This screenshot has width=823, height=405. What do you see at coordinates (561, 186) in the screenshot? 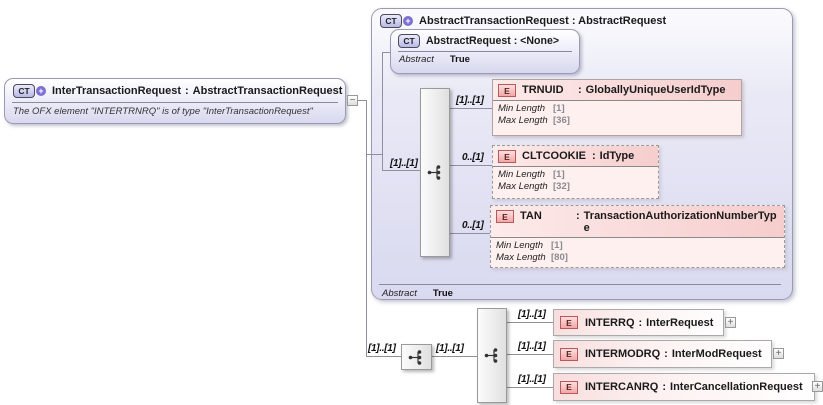
I see `facet-value: [32]` at bounding box center [561, 186].